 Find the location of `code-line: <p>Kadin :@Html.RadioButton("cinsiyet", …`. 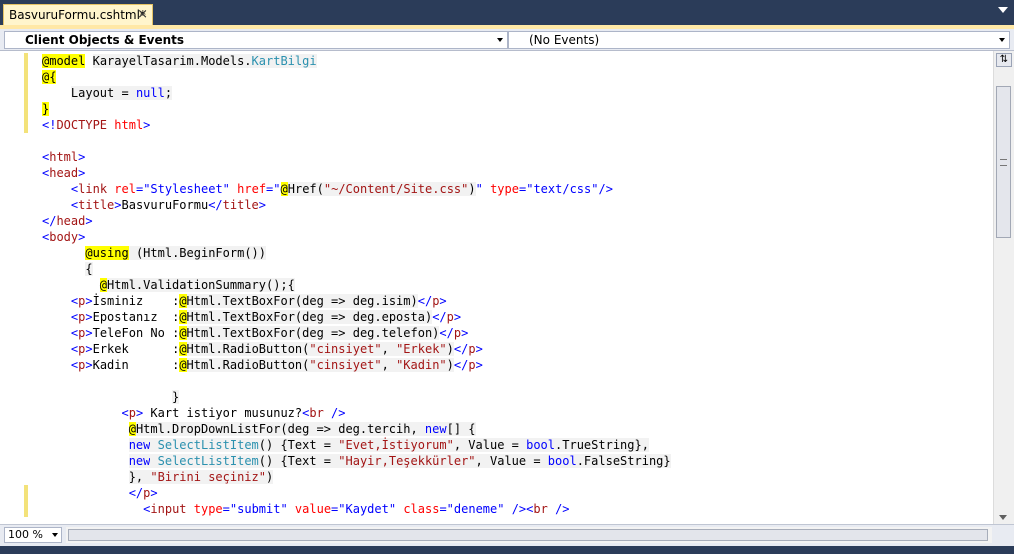

code-line: <p>Kadin :@Html.RadioButton("cinsiyet", … is located at coordinates (356, 365).